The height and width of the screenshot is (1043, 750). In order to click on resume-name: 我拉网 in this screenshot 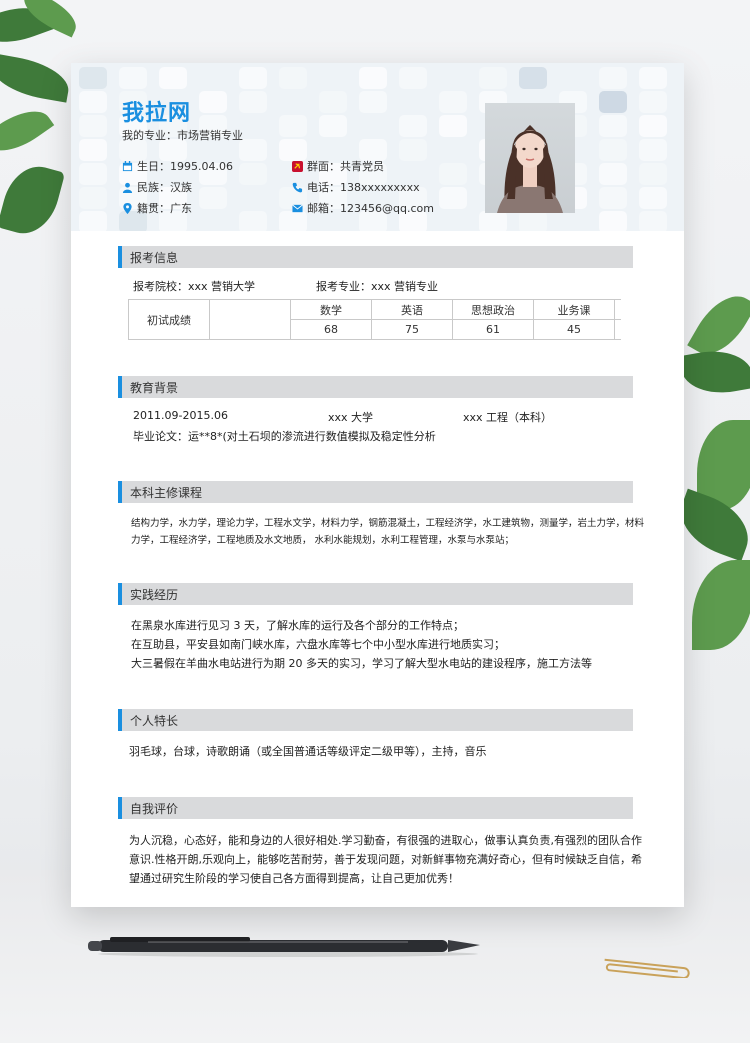, I will do `click(157, 113)`.